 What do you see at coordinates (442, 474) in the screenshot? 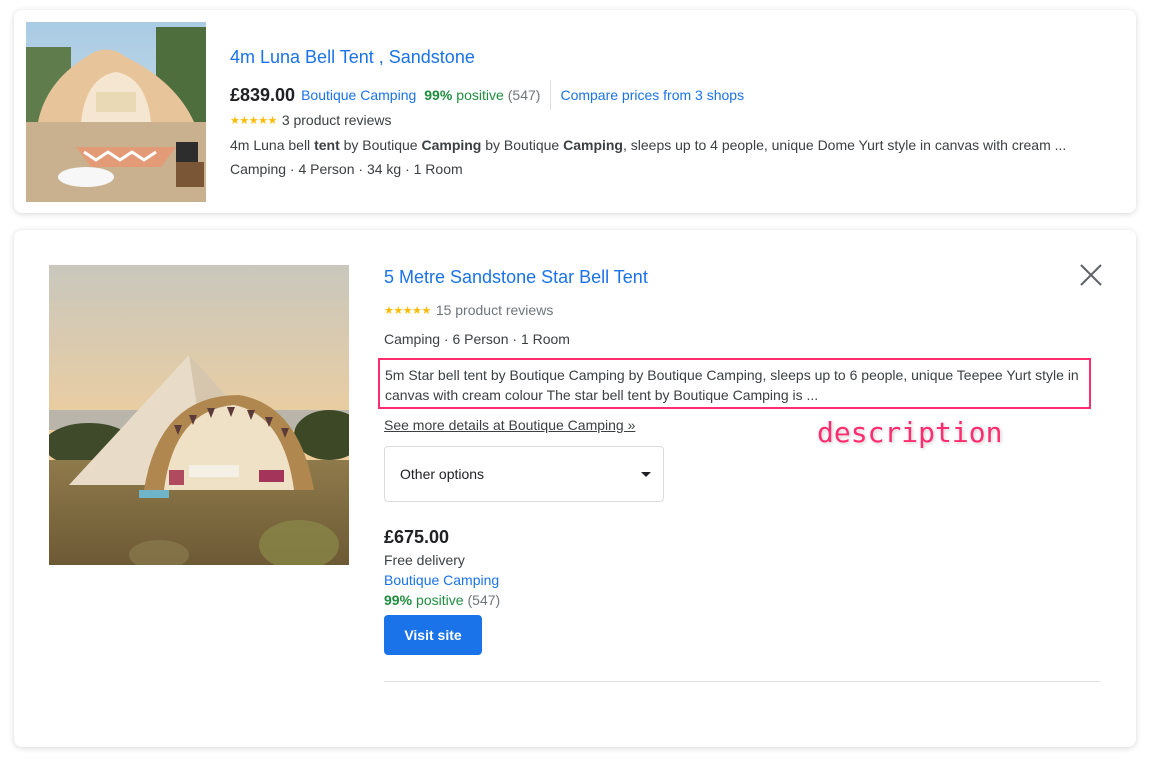
I see `select-label: Other options` at bounding box center [442, 474].